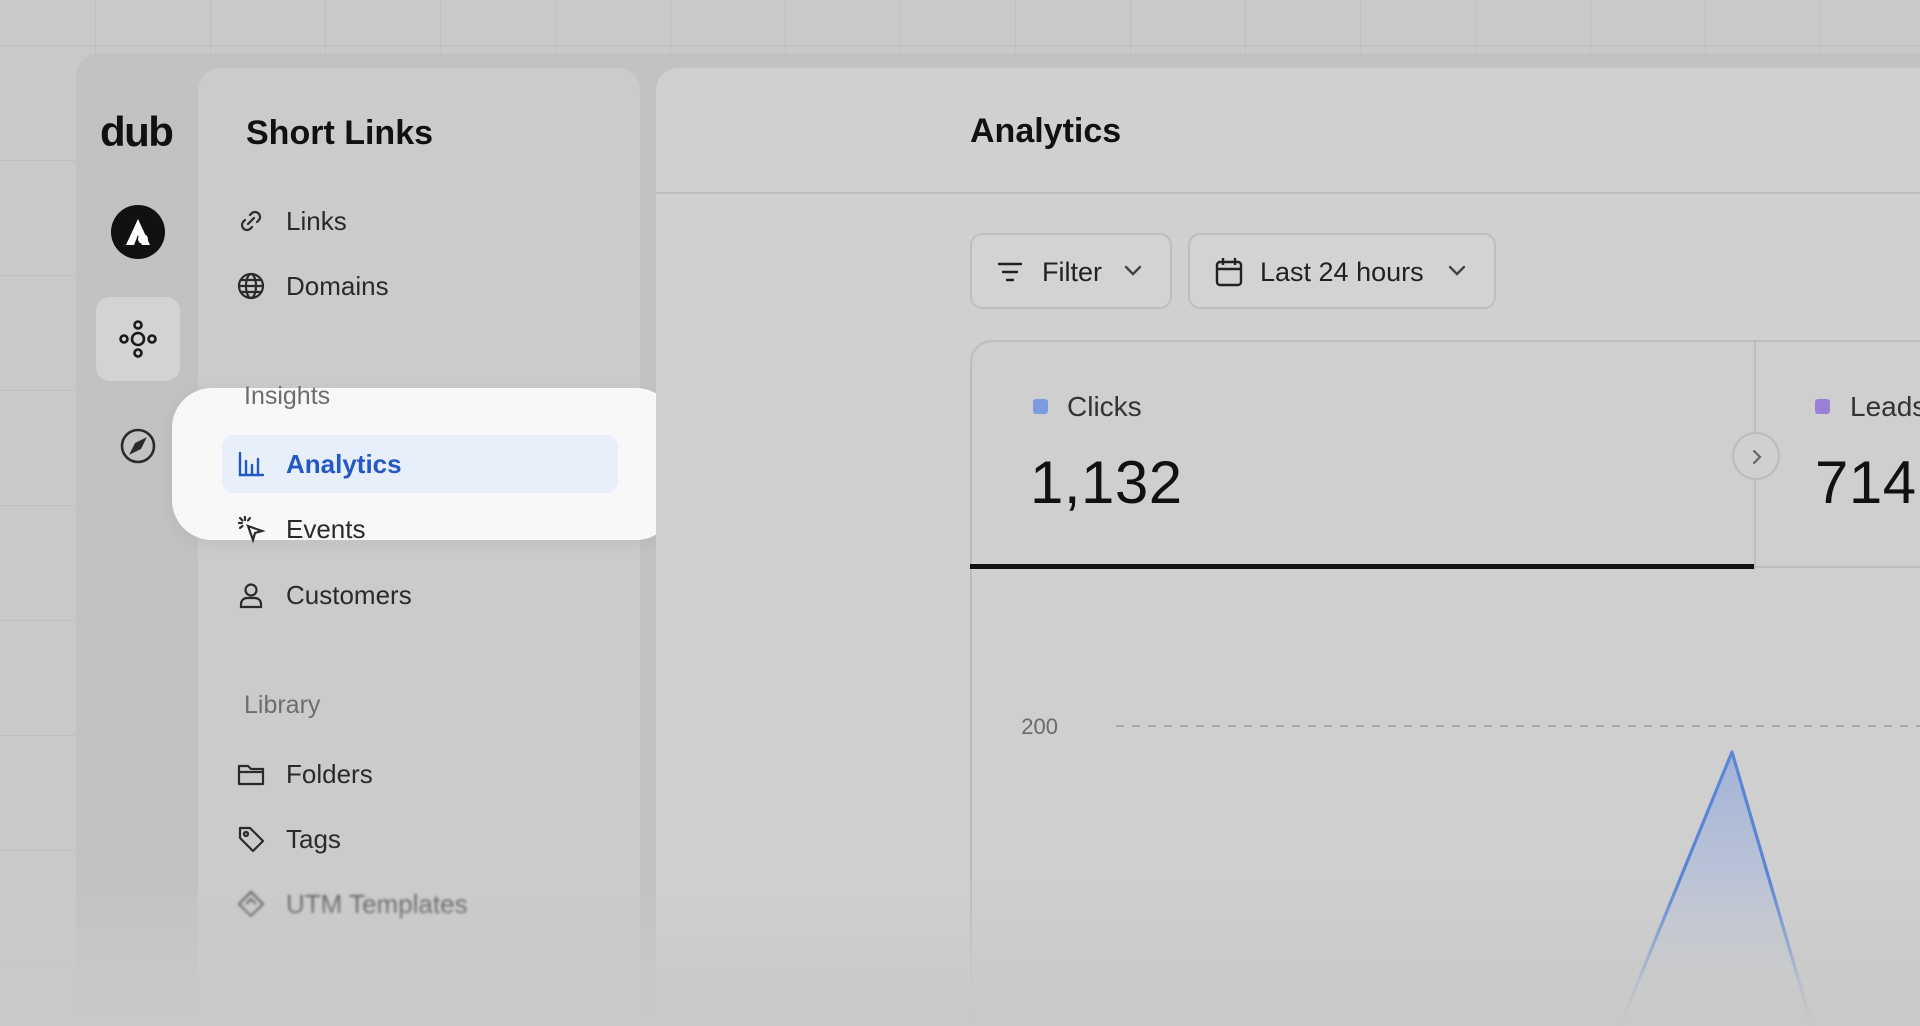 Image resolution: width=1920 pixels, height=1026 pixels. What do you see at coordinates (251, 464) in the screenshot?
I see `bar-chart-icon` at bounding box center [251, 464].